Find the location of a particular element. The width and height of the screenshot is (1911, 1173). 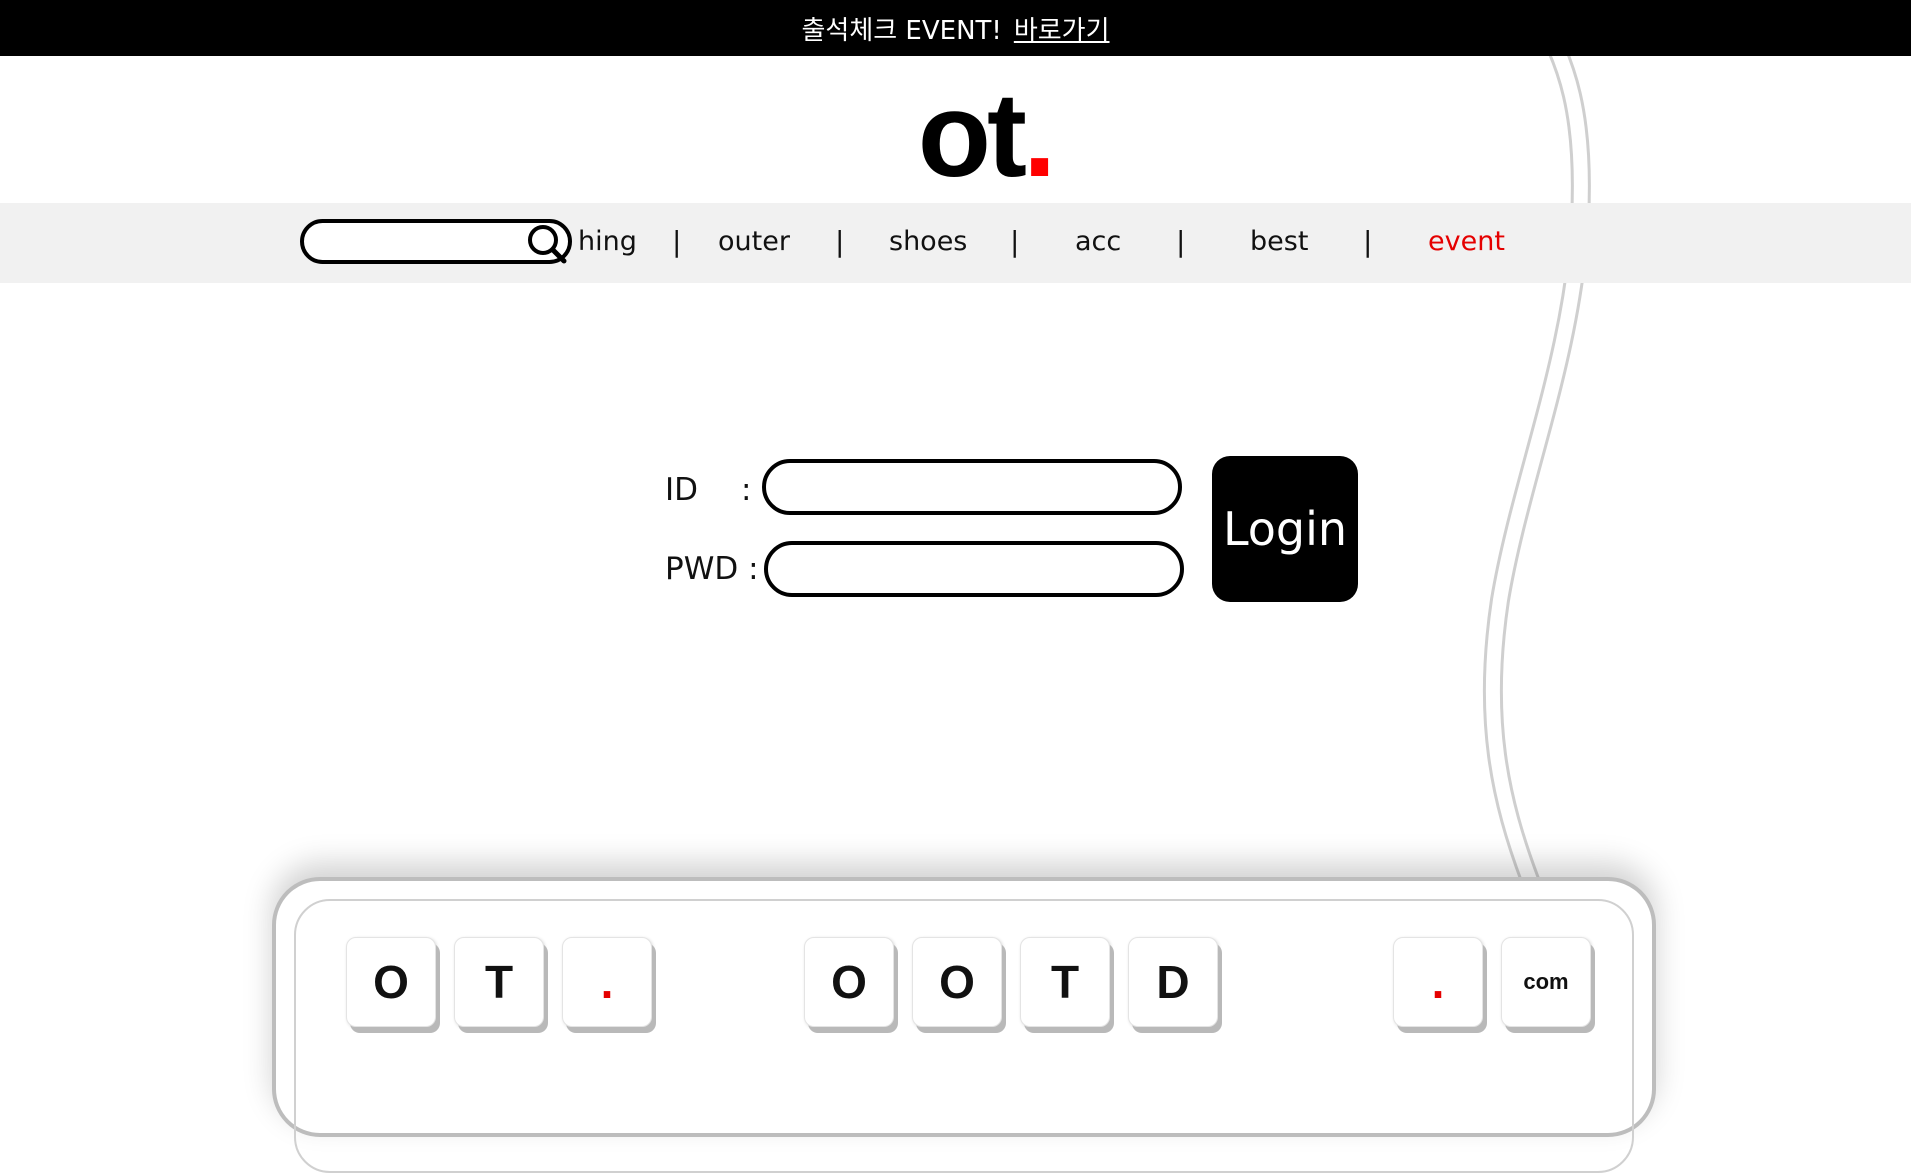

id-label: ID is located at coordinates (682, 490).